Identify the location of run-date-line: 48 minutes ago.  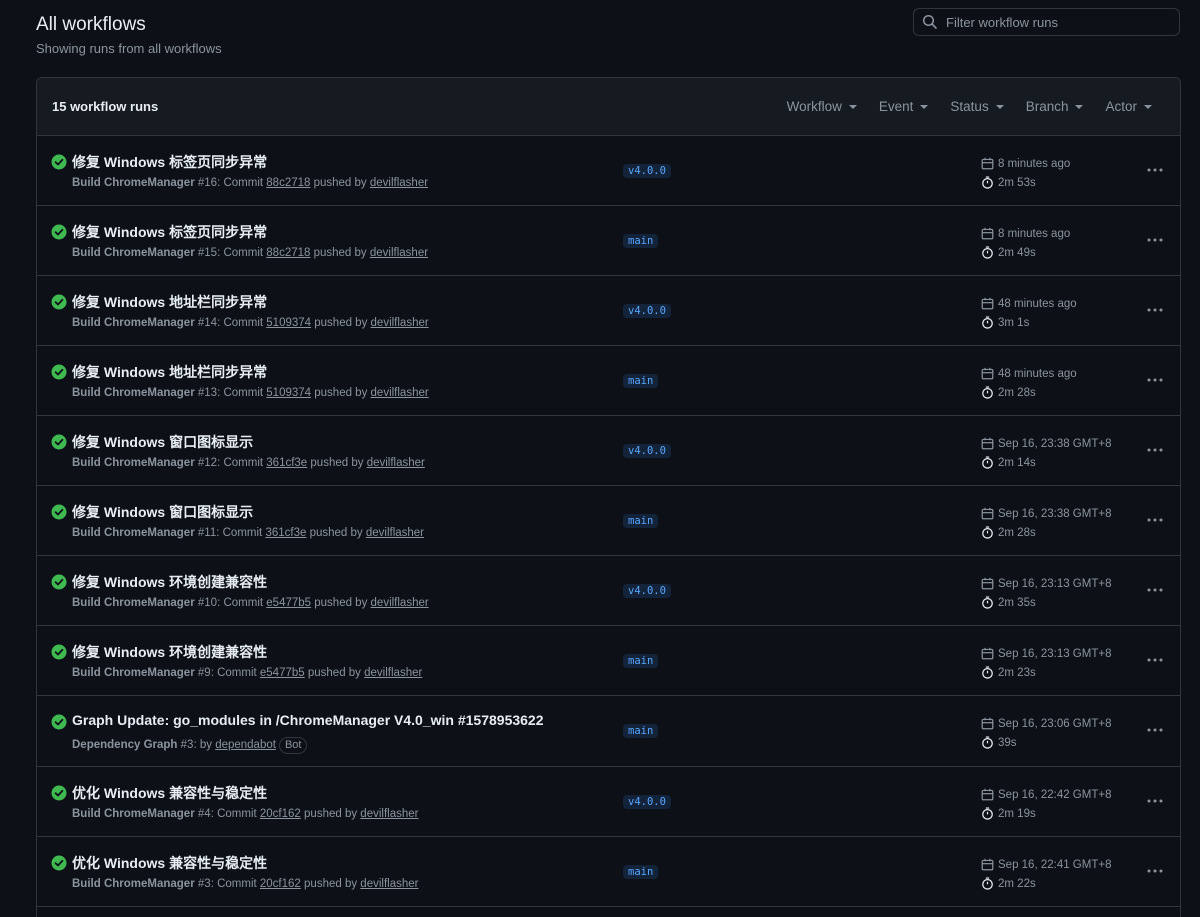
(1029, 303).